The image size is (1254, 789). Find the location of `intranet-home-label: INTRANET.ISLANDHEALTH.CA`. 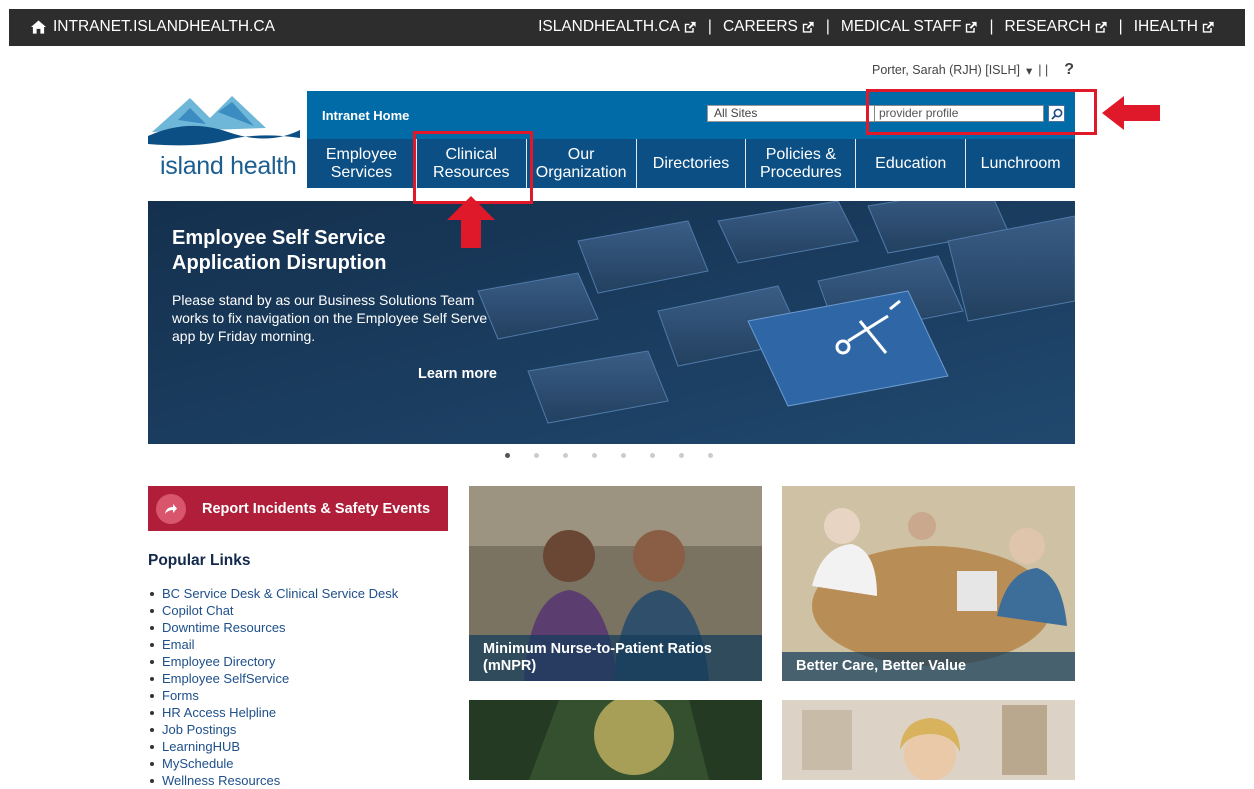

intranet-home-label: INTRANET.ISLANDHEALTH.CA is located at coordinates (164, 26).